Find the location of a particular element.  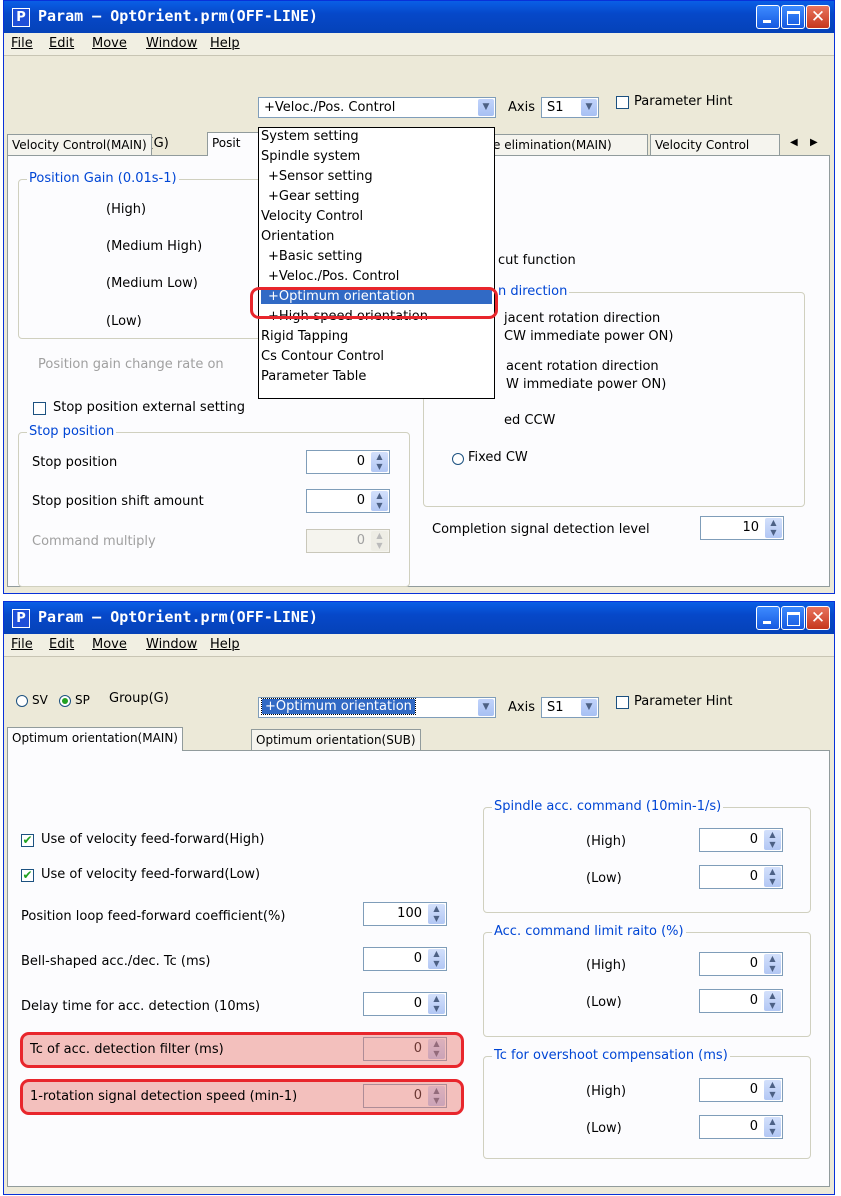

tab-velocity-control-main: Velocity Control(MAIN) is located at coordinates (79, 145).